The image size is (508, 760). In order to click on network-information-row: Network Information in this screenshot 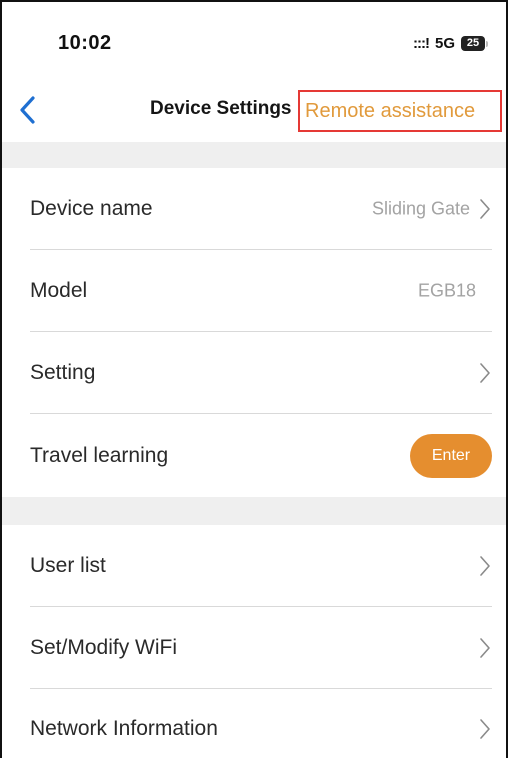, I will do `click(254, 724)`.